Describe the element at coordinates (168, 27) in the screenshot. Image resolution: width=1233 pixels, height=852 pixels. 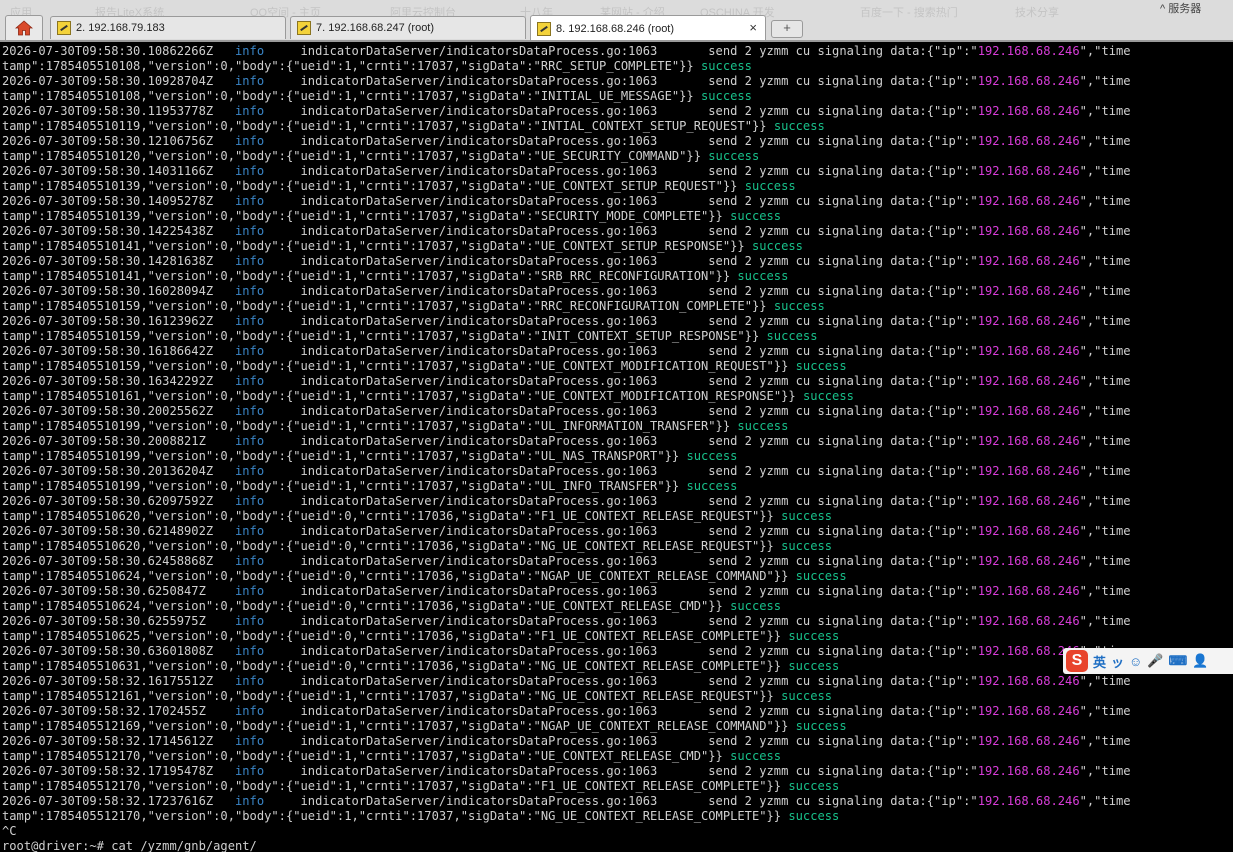
I see `tab-session-2: 2. 192.168.79.183` at that location.